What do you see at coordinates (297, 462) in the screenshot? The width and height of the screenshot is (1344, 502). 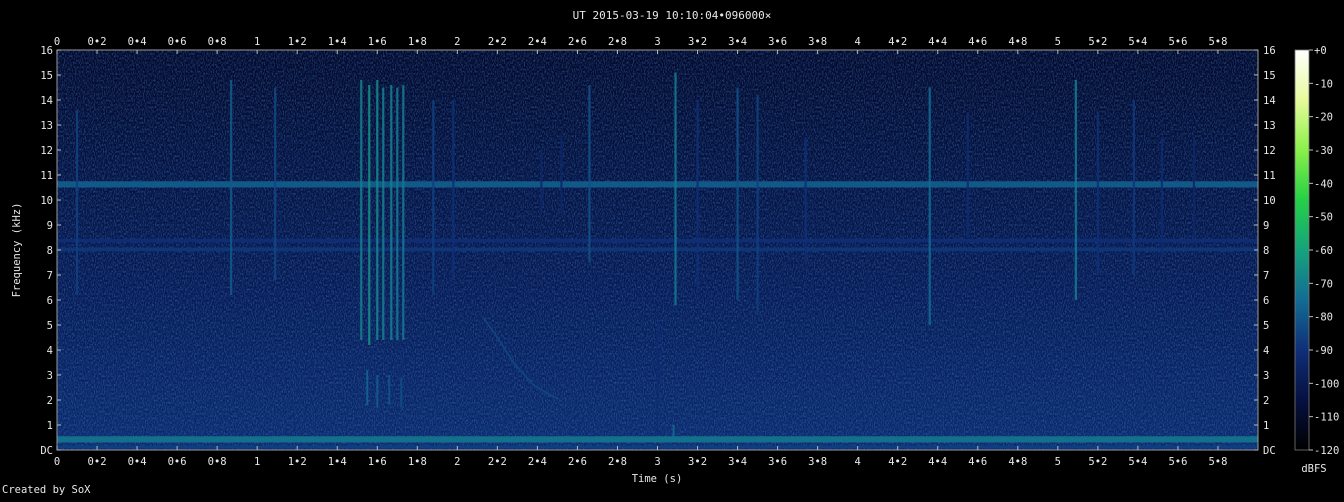 I see `x-tick-label: 1•2` at bounding box center [297, 462].